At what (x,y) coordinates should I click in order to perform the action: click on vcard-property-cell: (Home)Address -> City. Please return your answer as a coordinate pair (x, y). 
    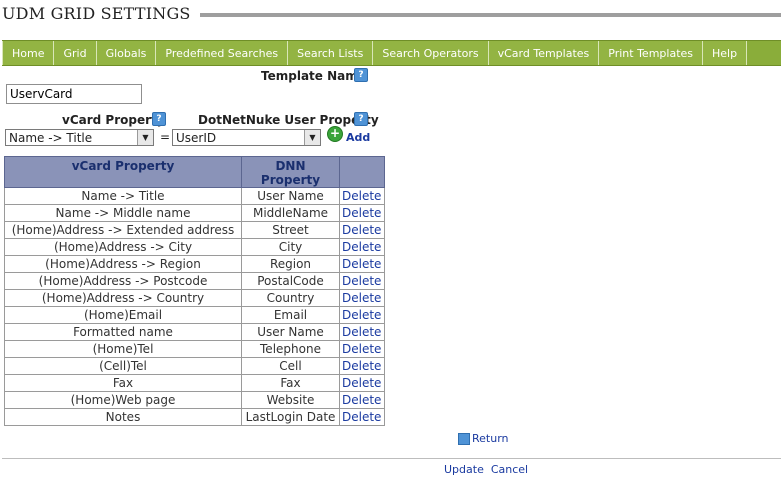
    Looking at the image, I should click on (123, 247).